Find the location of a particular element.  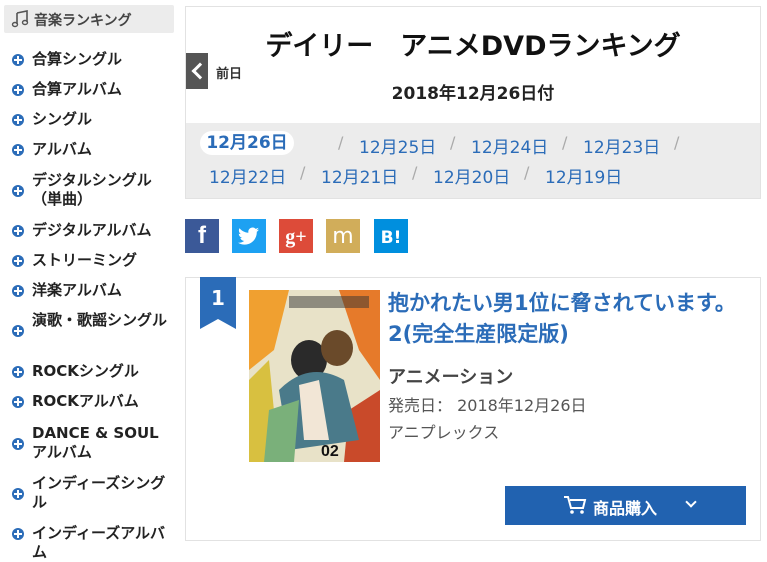

chevron-left-icon is located at coordinates (197, 71).